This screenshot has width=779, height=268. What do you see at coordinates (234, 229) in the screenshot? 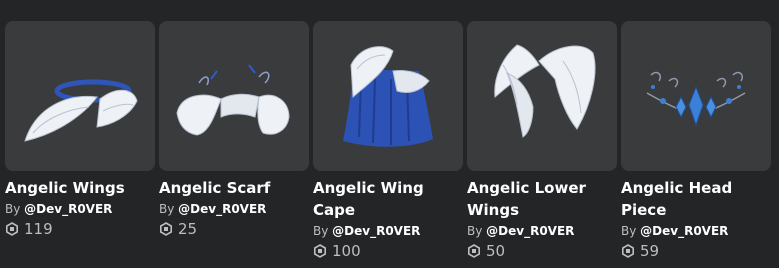
I see `item-price: 25` at bounding box center [234, 229].